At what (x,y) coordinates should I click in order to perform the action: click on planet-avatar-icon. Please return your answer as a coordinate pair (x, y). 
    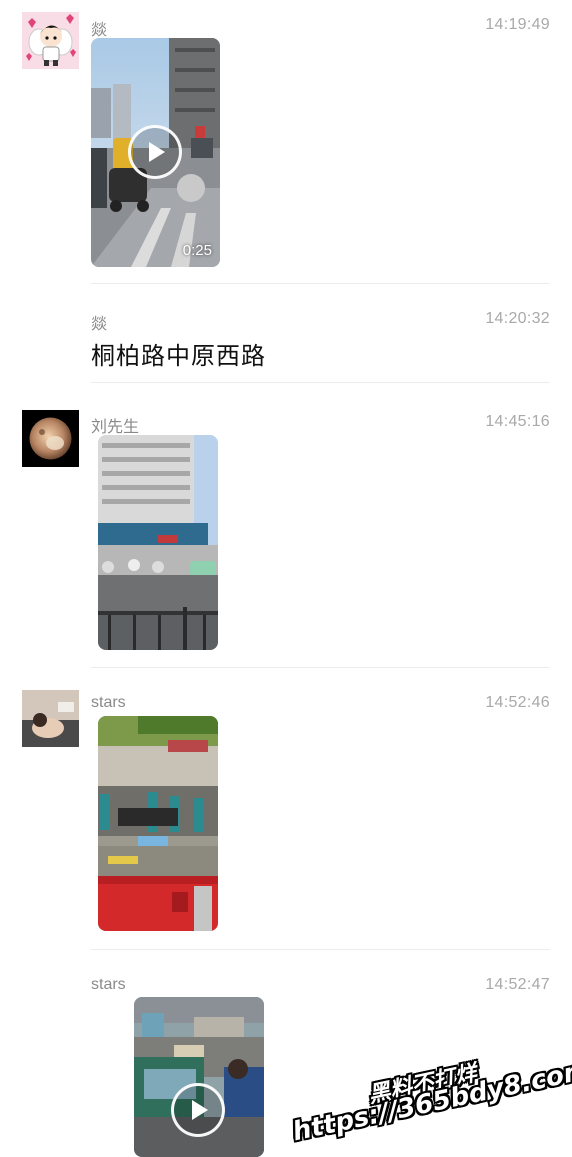
    Looking at the image, I should click on (50, 438).